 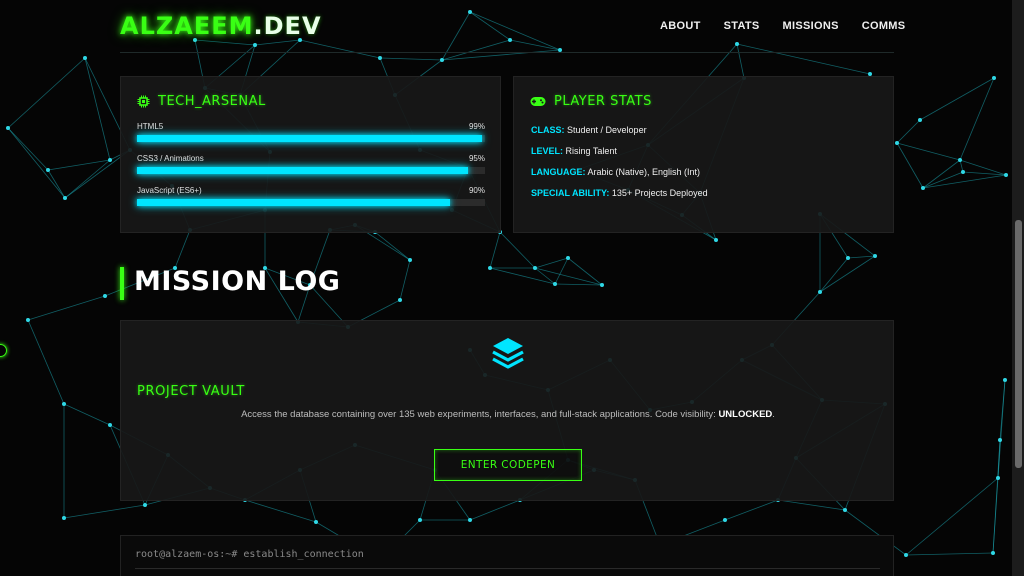 What do you see at coordinates (884, 26) in the screenshot?
I see `nav-comms: COMMS` at bounding box center [884, 26].